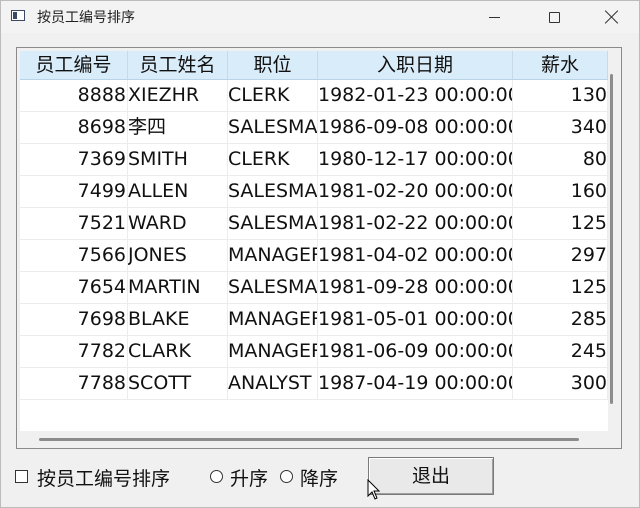  Describe the element at coordinates (74, 127) in the screenshot. I see `cell-emp-no: 8698` at that location.